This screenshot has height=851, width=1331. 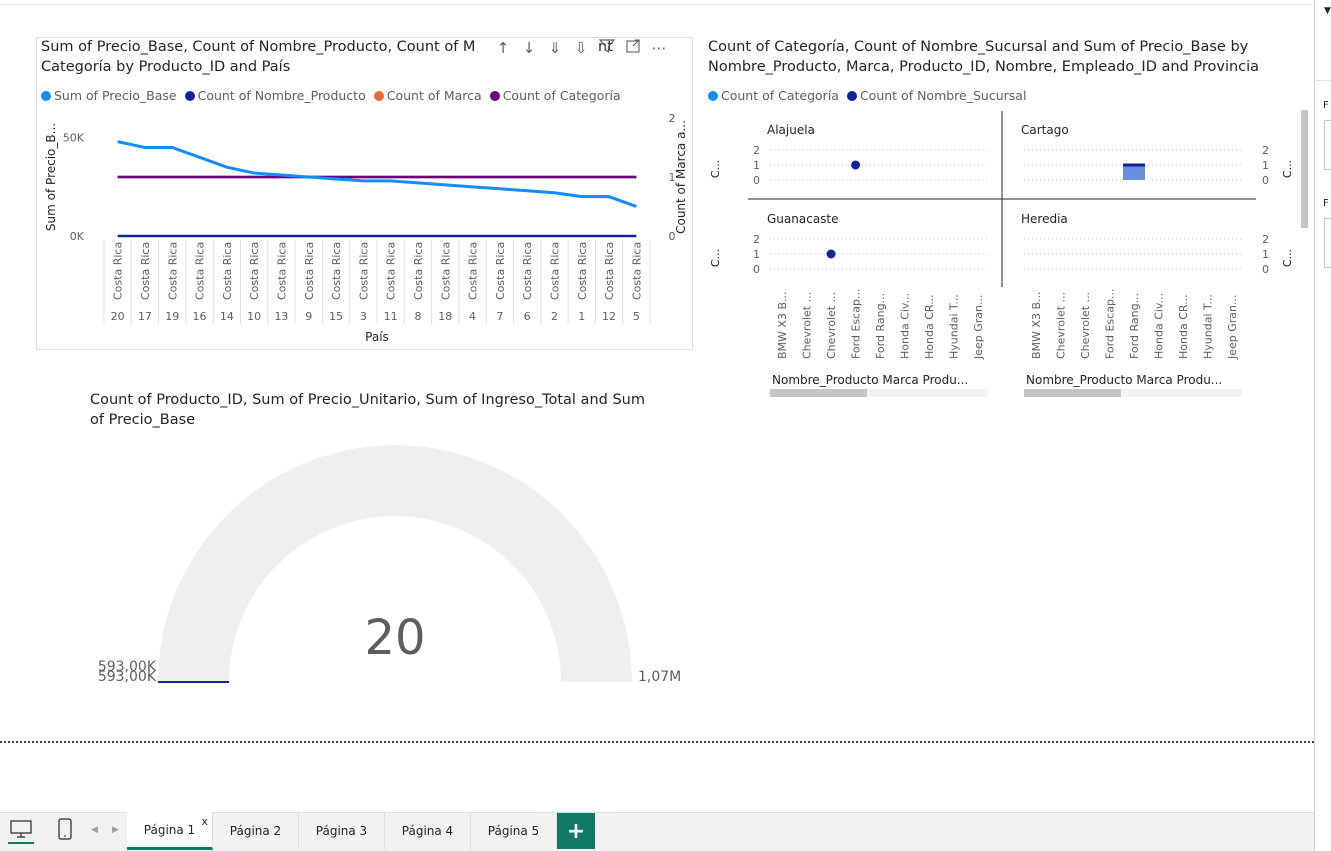 I want to click on tab-scroll-right-icon: ▶, so click(x=115, y=830).